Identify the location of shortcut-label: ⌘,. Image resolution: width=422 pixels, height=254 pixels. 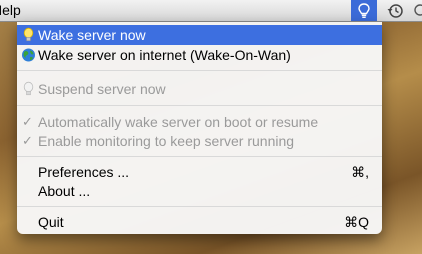
(360, 171).